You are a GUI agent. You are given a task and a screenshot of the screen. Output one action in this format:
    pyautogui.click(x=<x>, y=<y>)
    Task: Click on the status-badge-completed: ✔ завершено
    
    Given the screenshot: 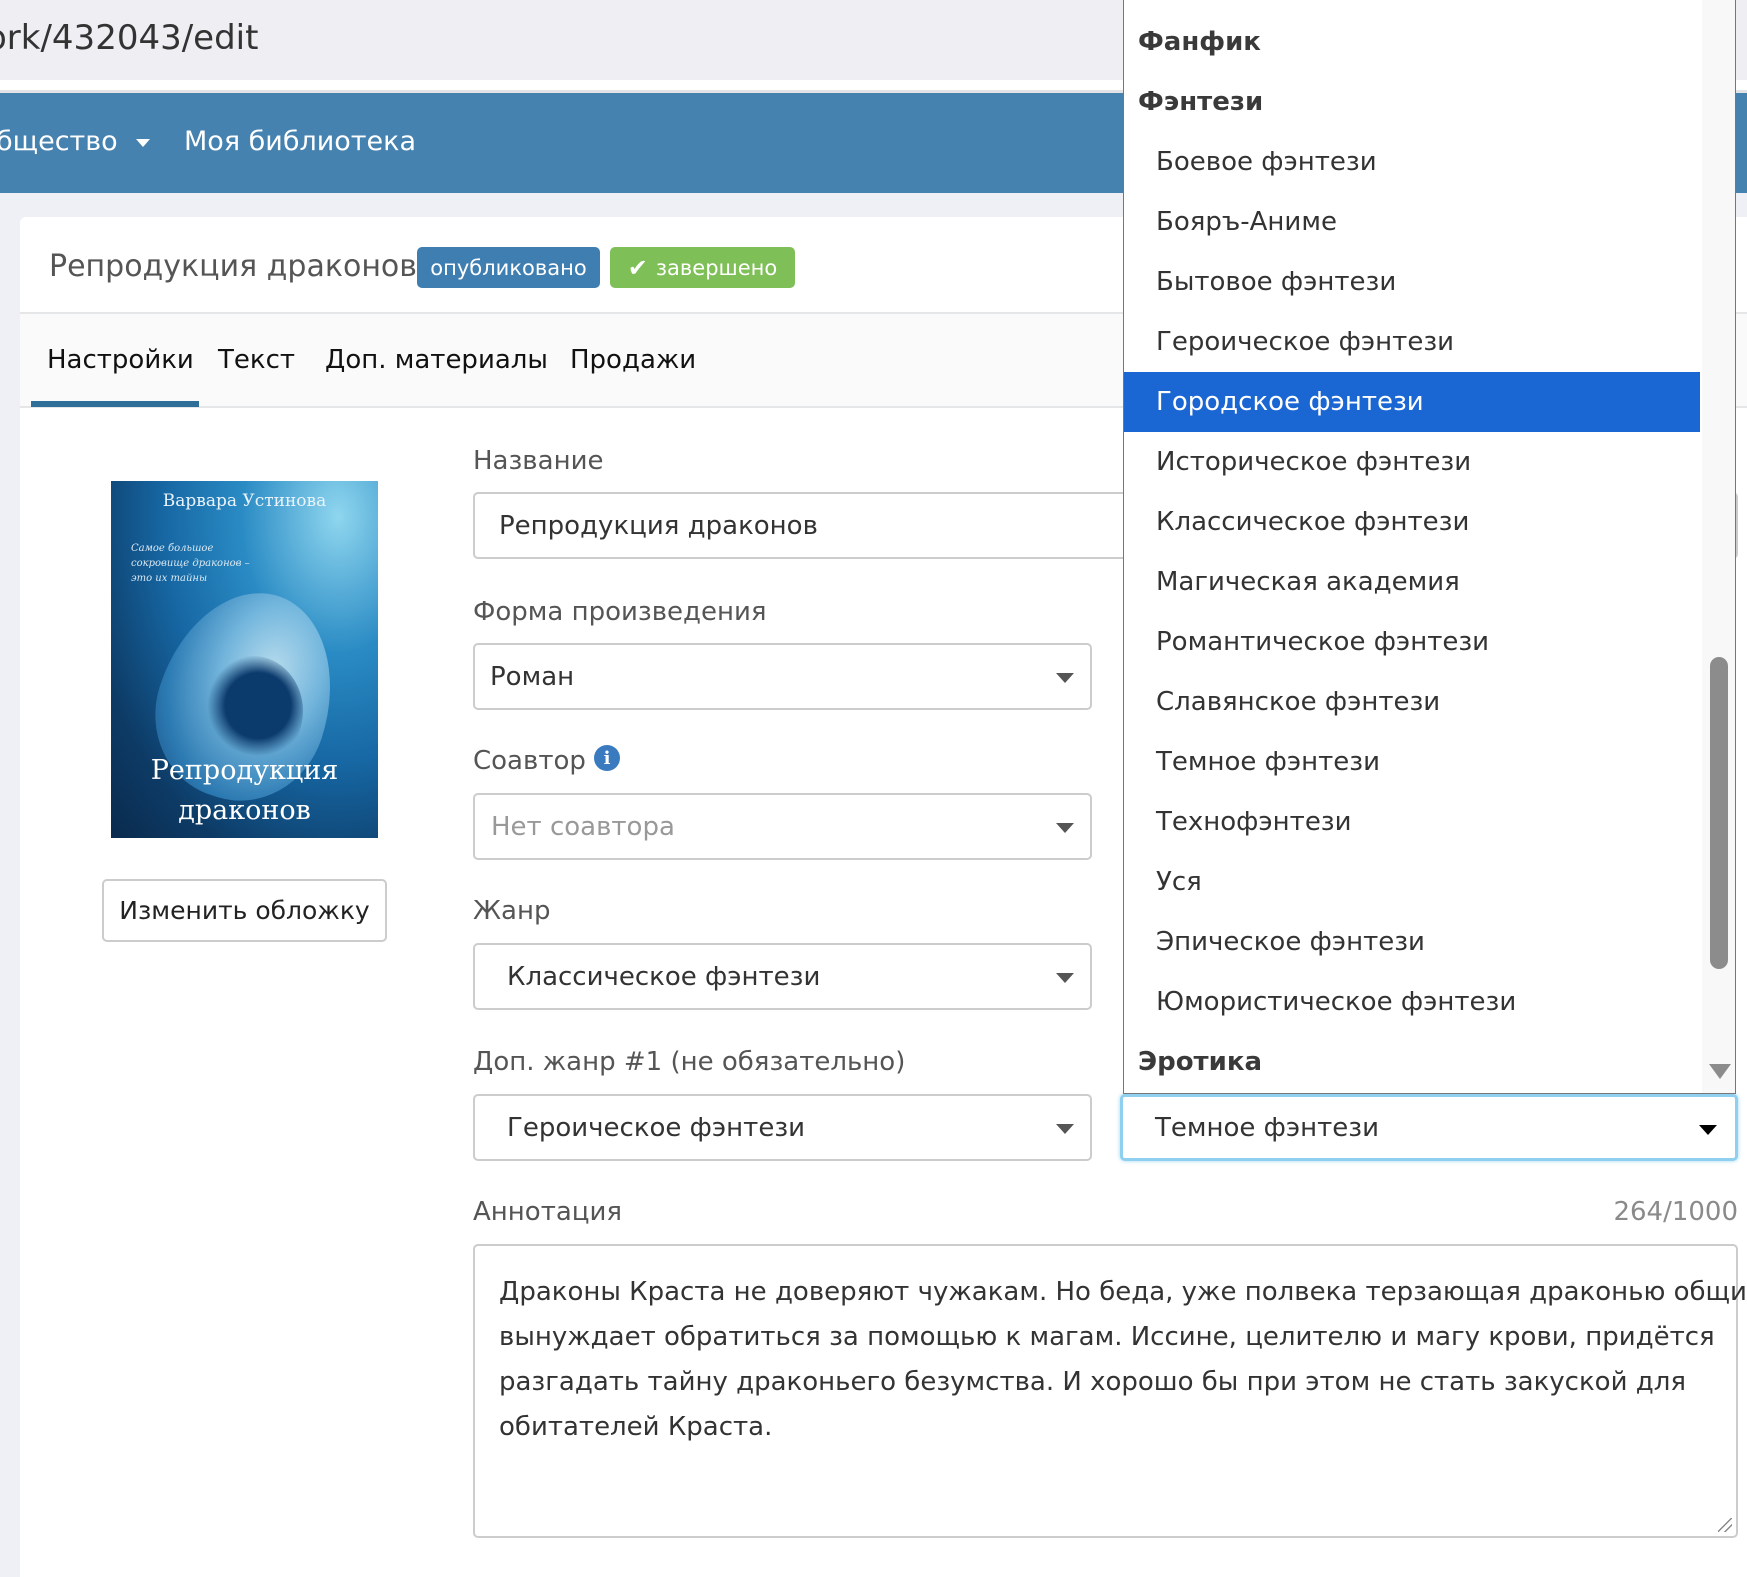 What is the action you would take?
    pyautogui.click(x=702, y=267)
    